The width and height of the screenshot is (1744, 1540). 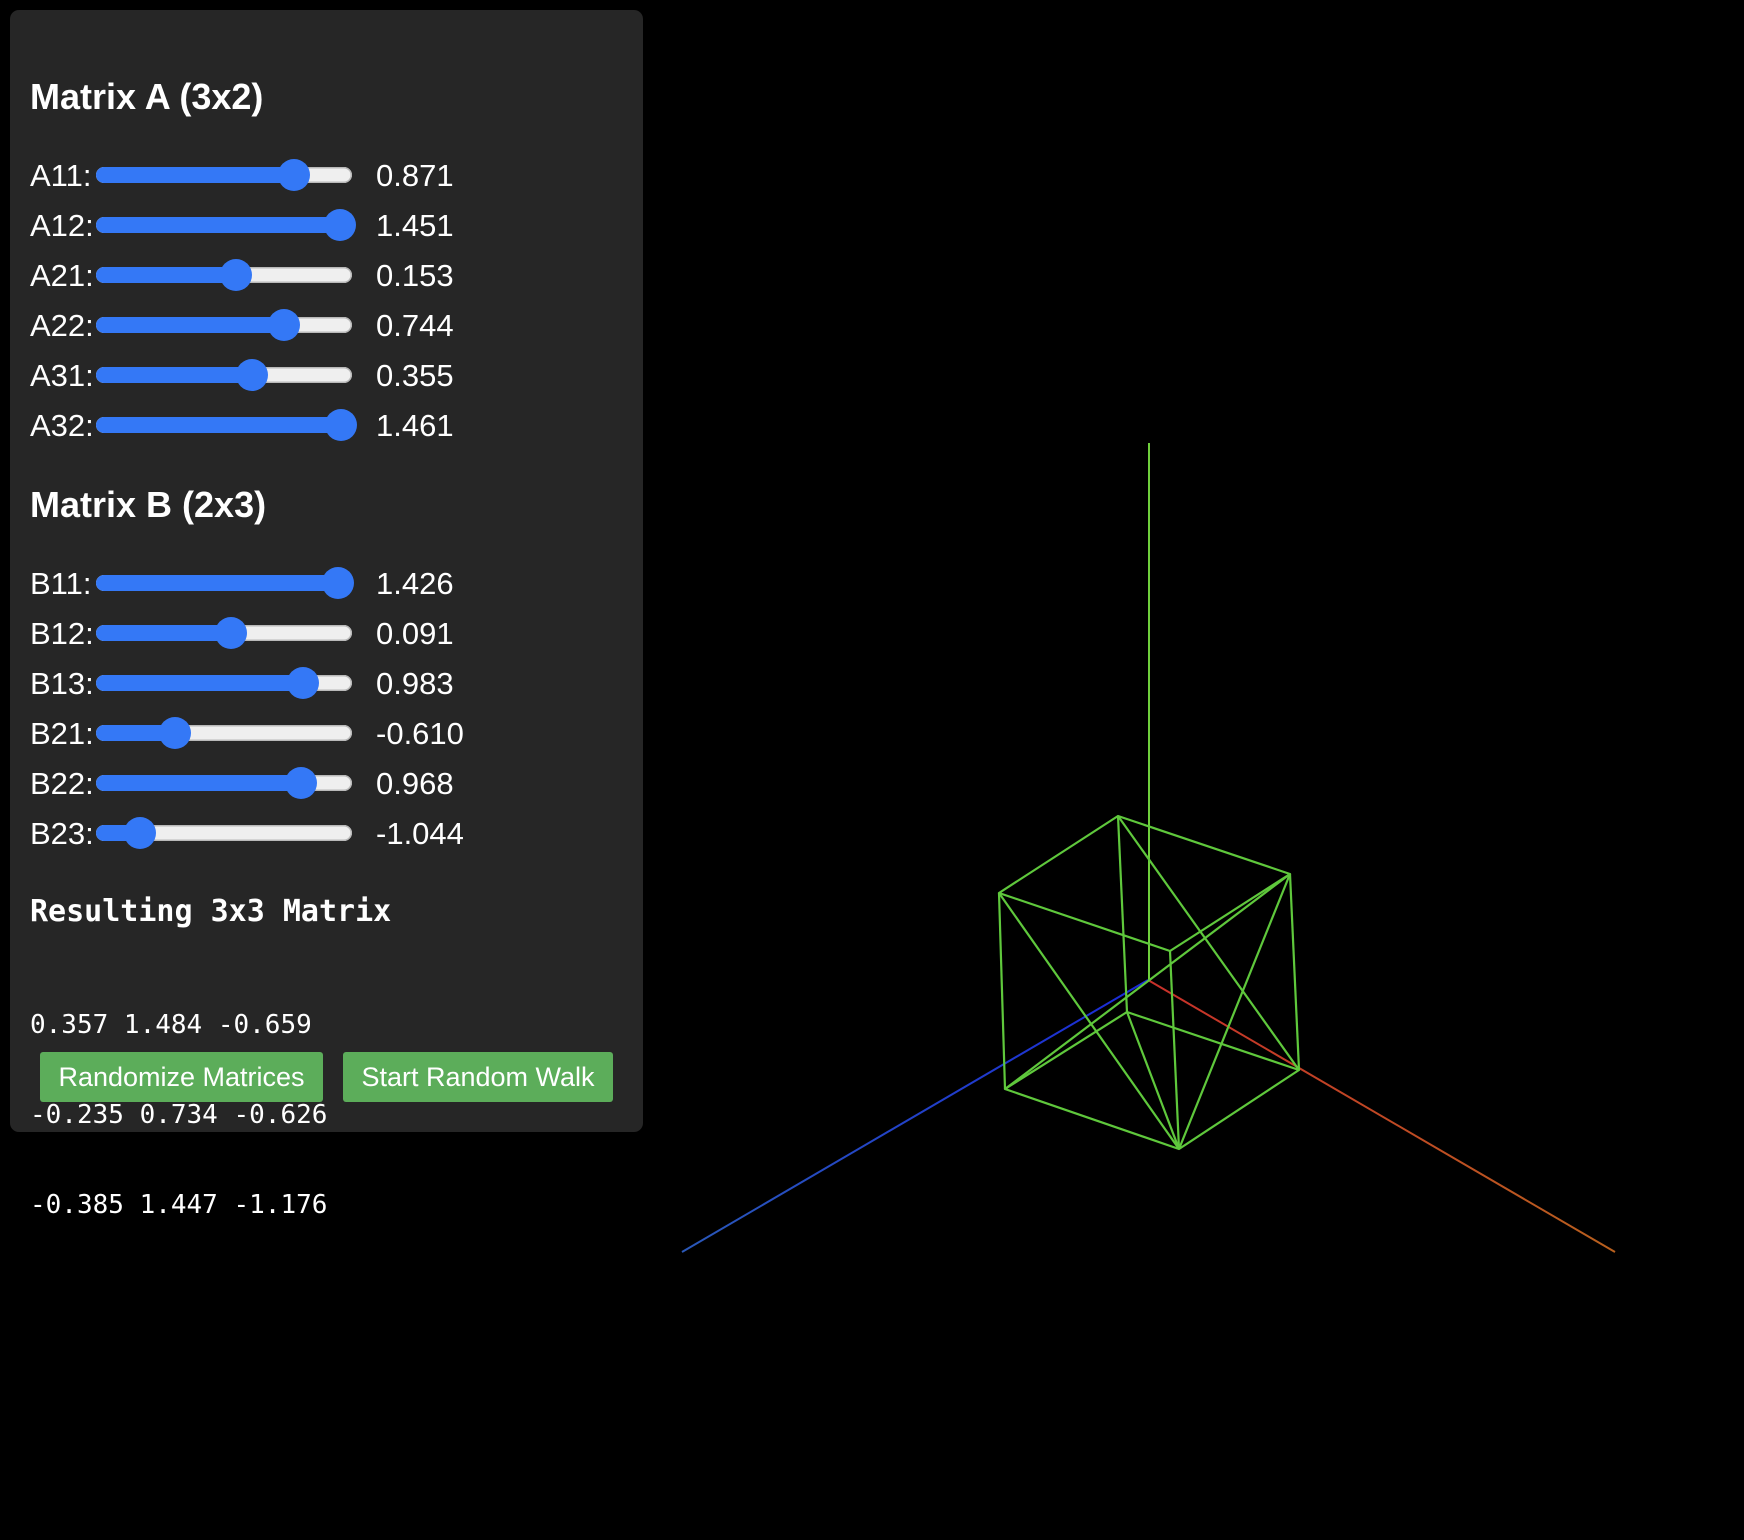 I want to click on slider-row-a11: A11: 0.871, so click(x=310, y=176).